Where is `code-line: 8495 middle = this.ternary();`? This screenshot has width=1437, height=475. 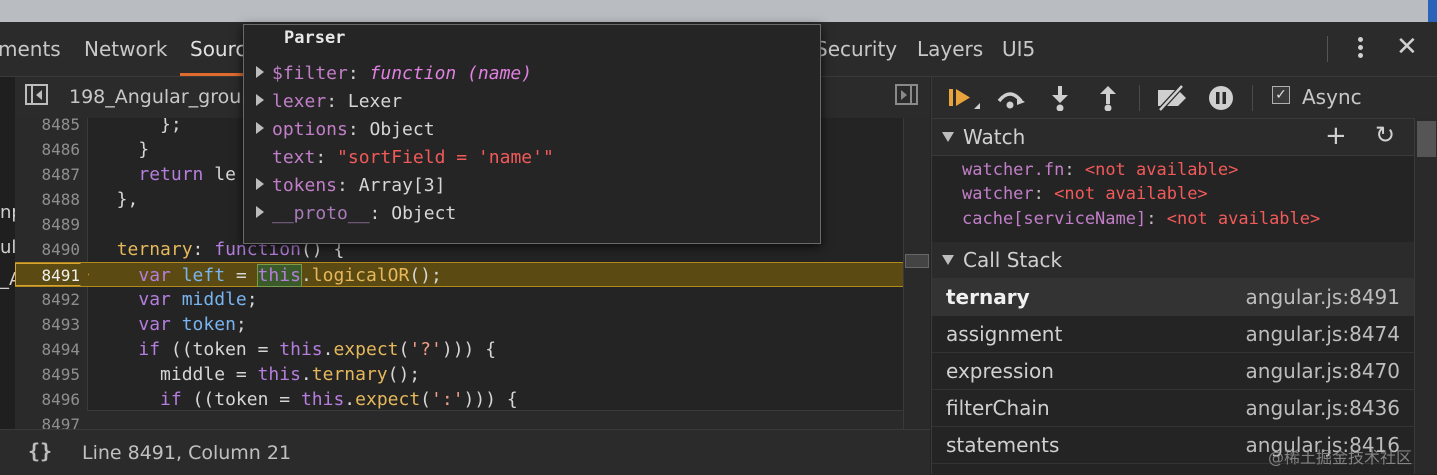
code-line: 8495 middle = this.ternary(); is located at coordinates (472, 374).